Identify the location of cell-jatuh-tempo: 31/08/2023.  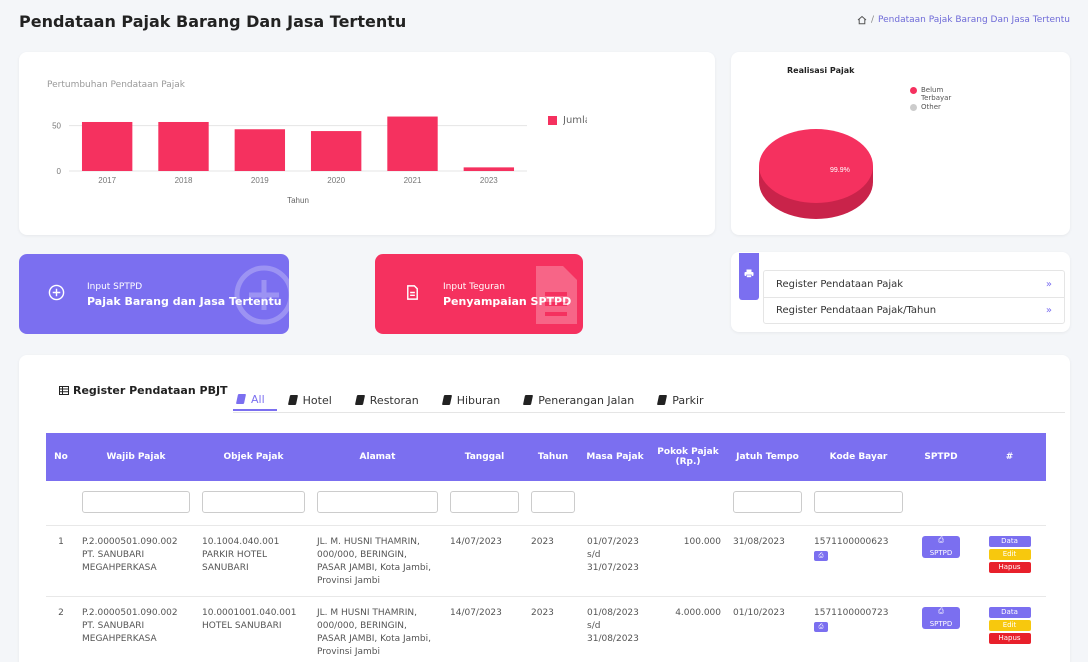
(767, 561).